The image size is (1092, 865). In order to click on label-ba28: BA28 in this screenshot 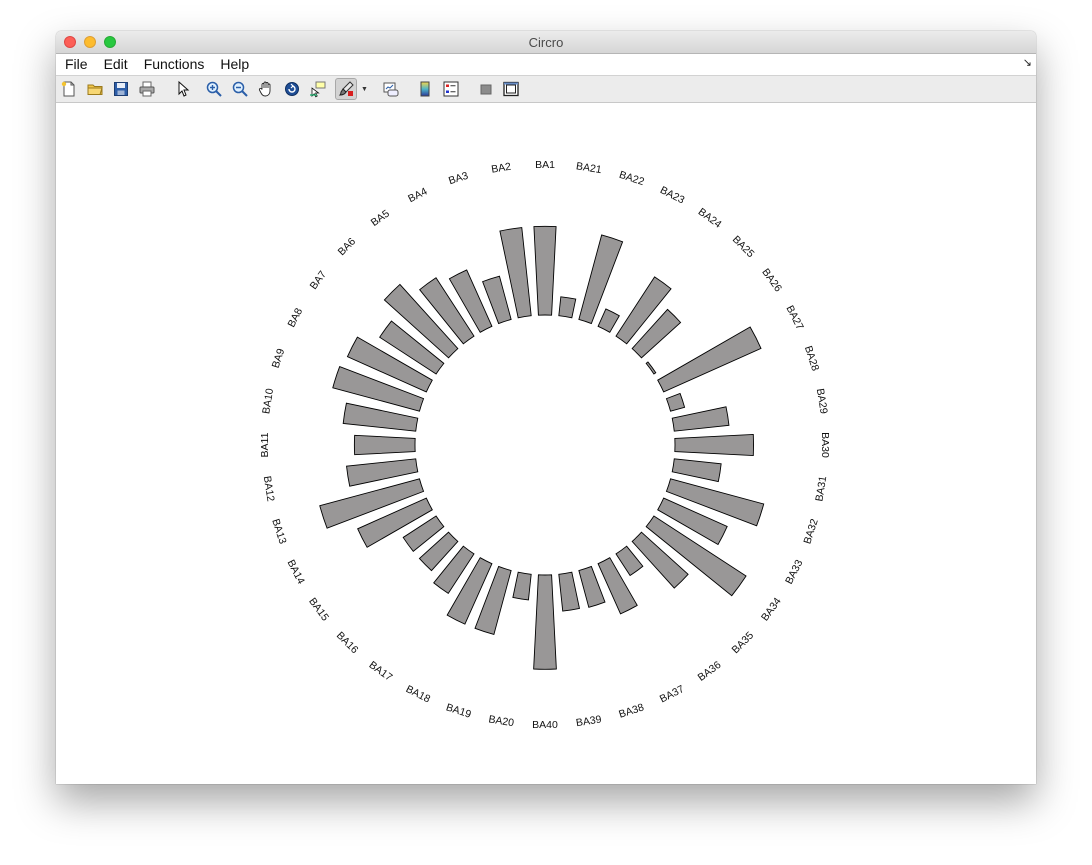, I will do `click(811, 358)`.